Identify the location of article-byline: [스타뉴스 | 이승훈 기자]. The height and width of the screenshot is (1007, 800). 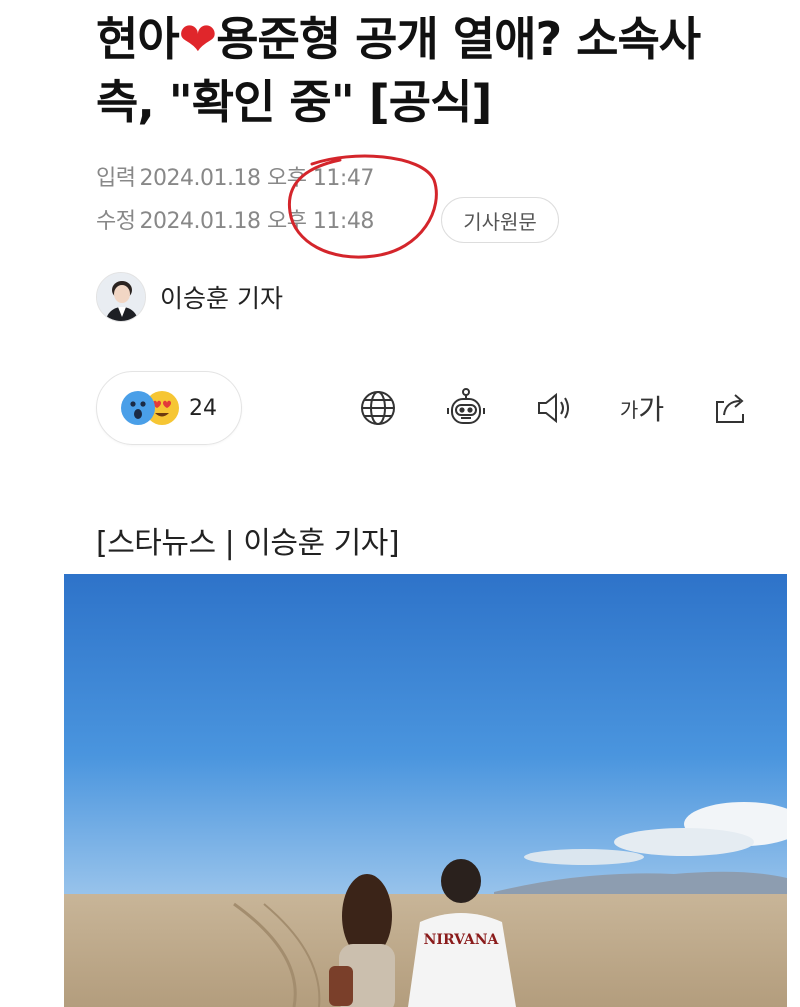
(248, 543).